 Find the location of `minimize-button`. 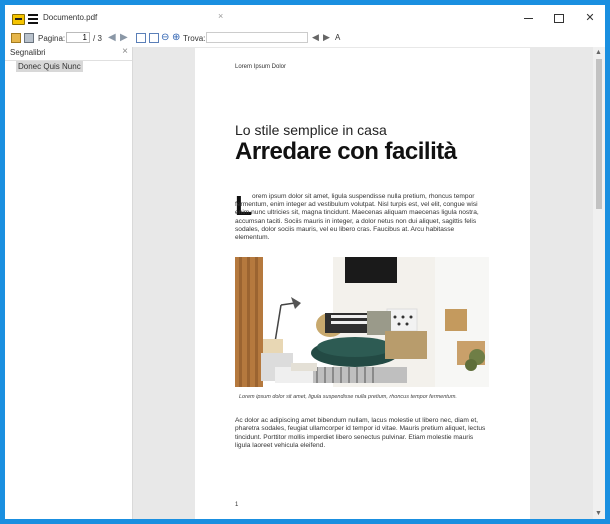

minimize-button is located at coordinates (528, 18).